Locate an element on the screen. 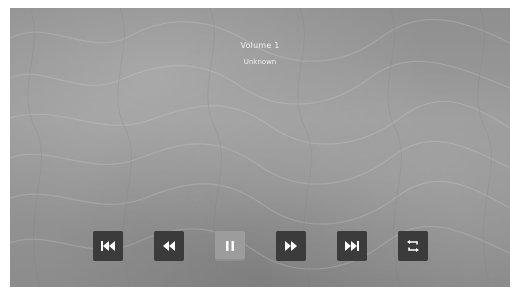 The width and height of the screenshot is (519, 289). pause-icon is located at coordinates (230, 246).